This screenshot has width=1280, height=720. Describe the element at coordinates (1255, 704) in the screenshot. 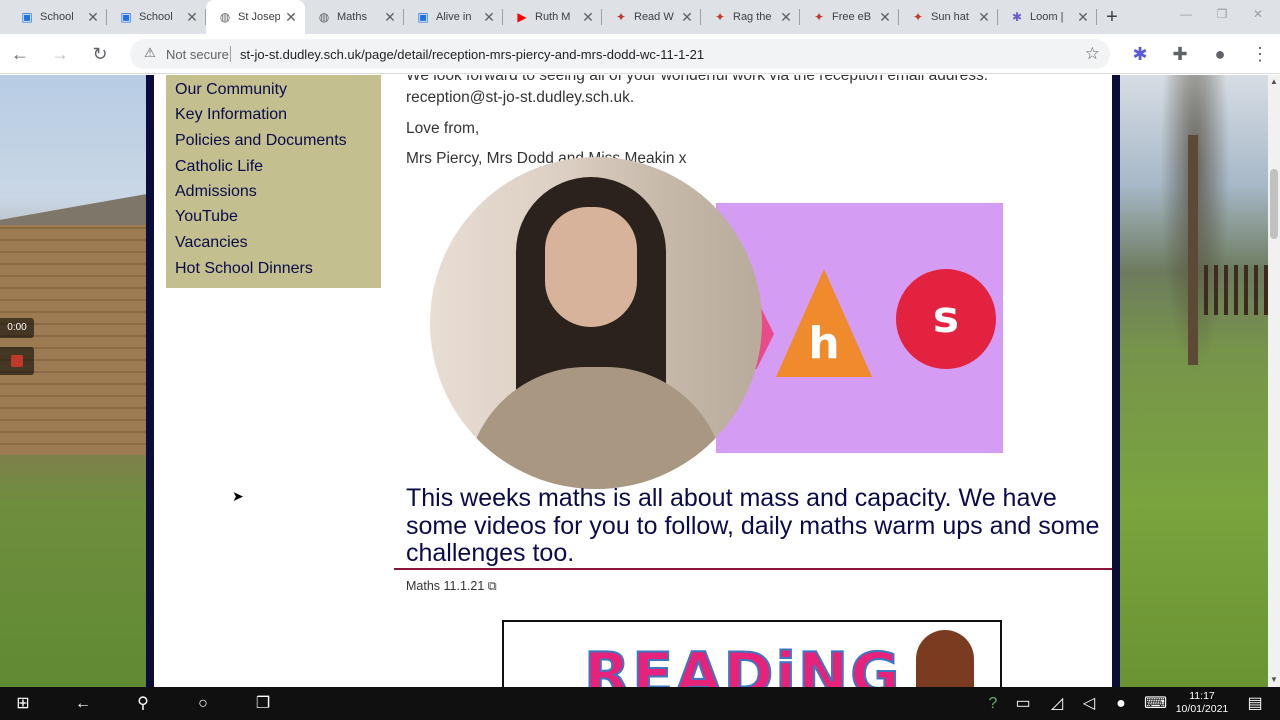

I see `notifications-icon: ▤` at that location.